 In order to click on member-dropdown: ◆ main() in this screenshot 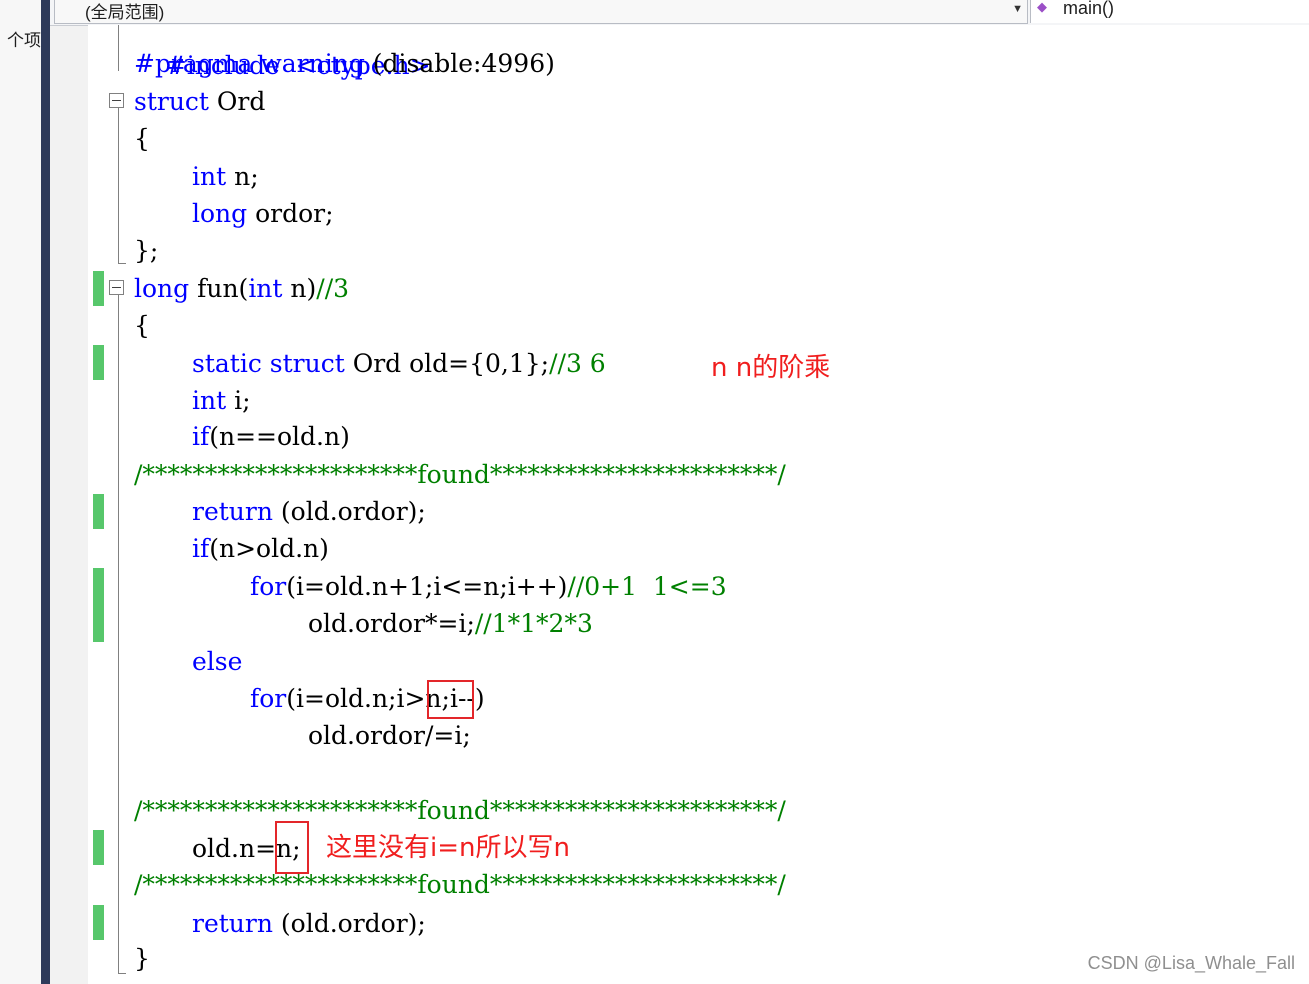, I will do `click(1169, 11)`.